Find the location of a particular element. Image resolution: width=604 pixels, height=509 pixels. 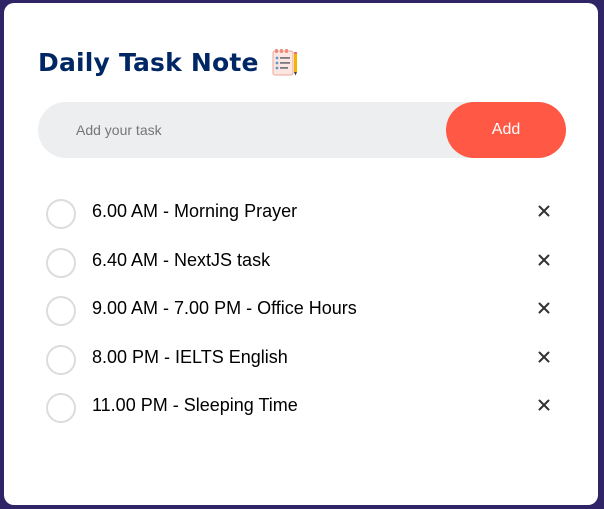

page-title: Daily Task Note is located at coordinates (148, 62).